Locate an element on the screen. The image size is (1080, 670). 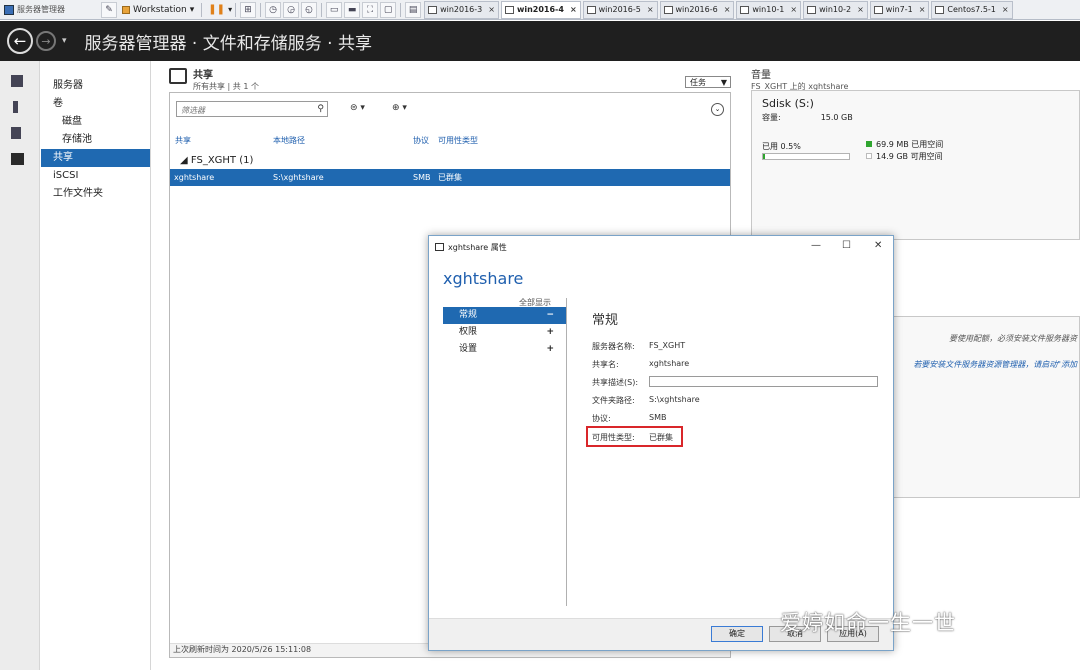
fsrm-install-link: 若要安装文件服务器资源管理器，请启动"添加 is located at coordinates (995, 364).